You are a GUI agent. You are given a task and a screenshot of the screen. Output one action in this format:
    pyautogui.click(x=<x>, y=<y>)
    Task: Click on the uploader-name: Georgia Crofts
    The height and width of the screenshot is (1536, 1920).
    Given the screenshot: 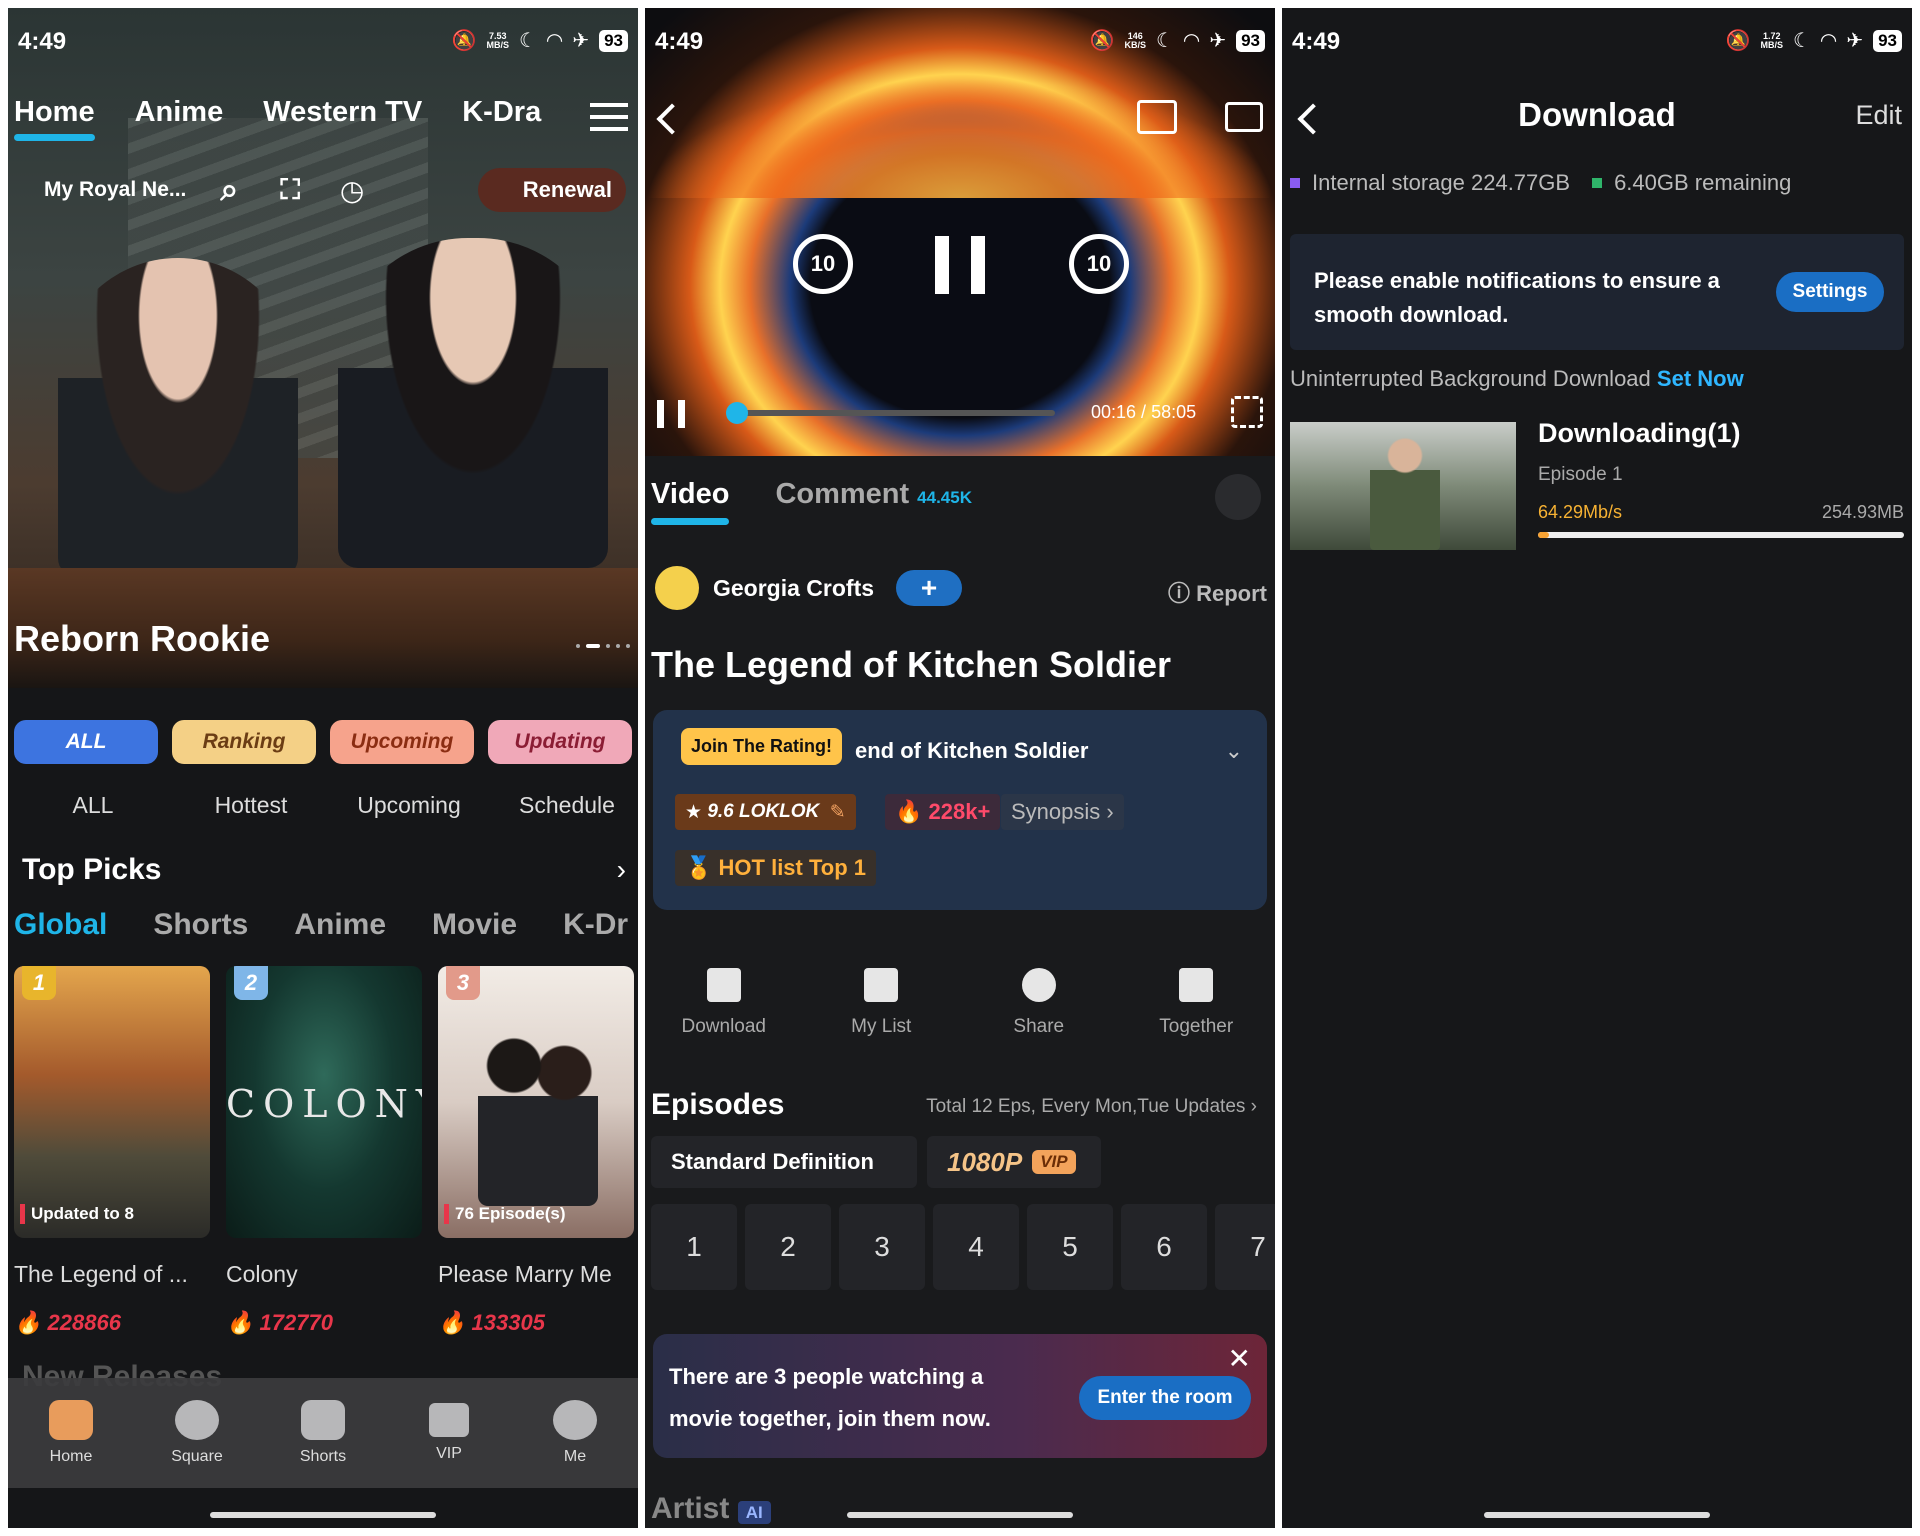 What is the action you would take?
    pyautogui.click(x=793, y=588)
    